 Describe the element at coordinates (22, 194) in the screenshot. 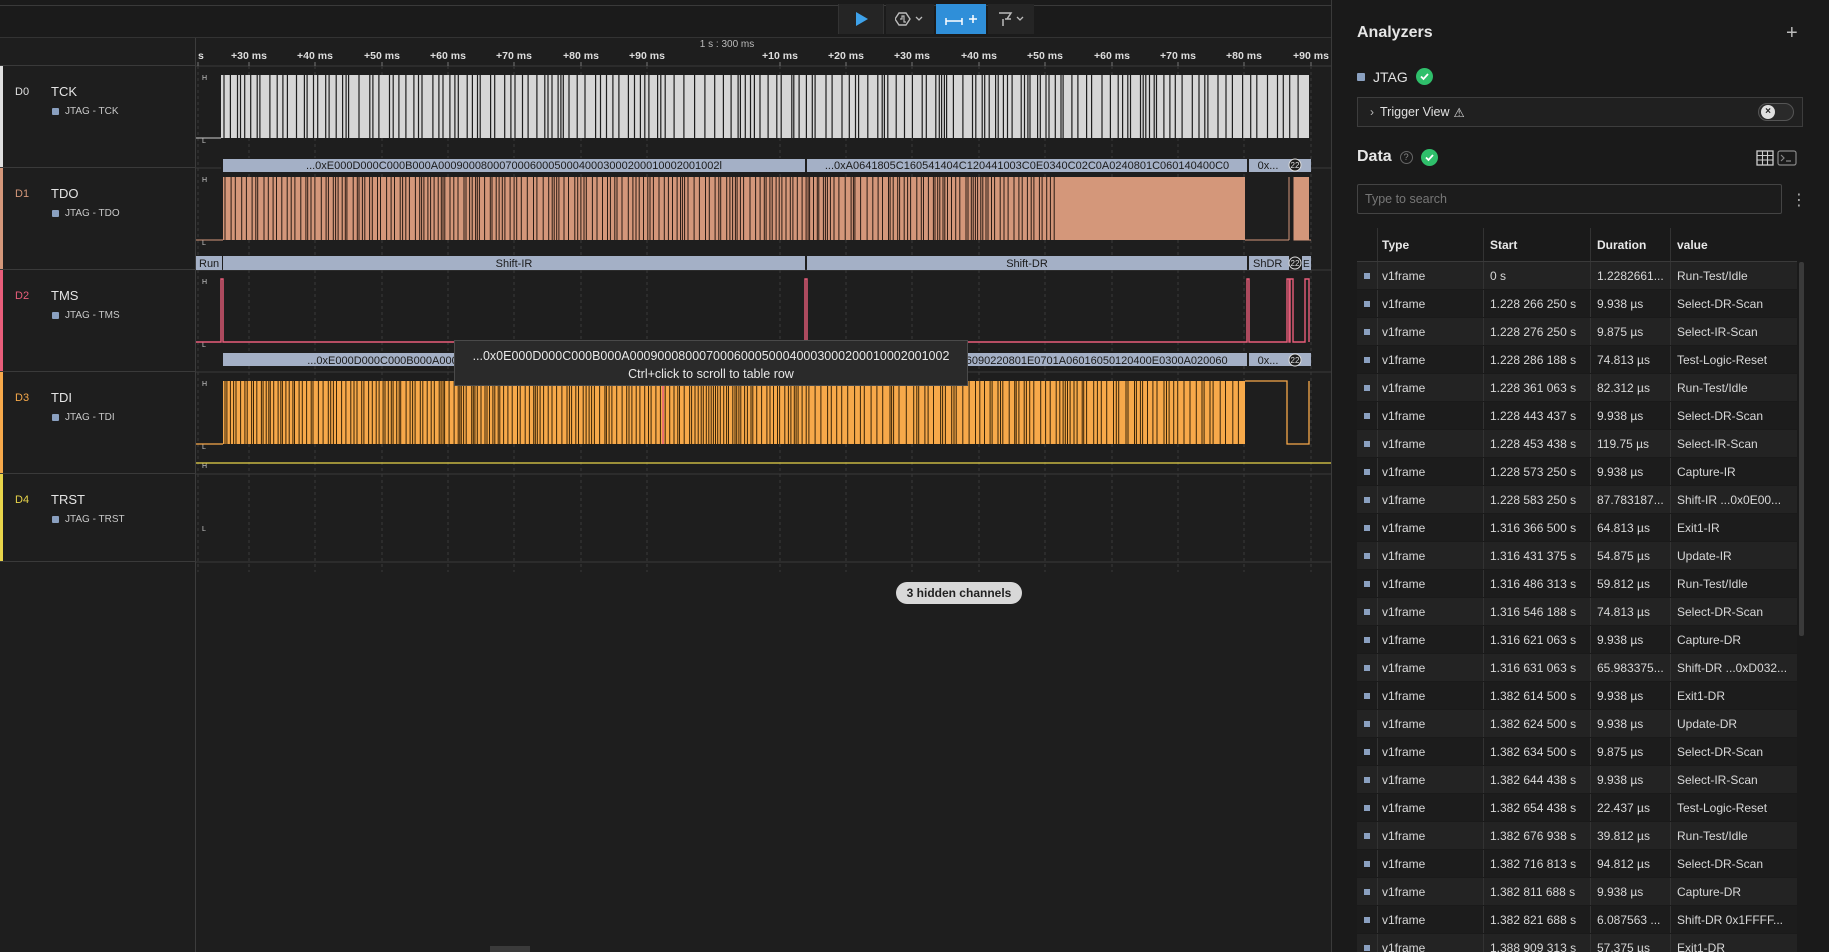

I see `channel-number: D1` at that location.